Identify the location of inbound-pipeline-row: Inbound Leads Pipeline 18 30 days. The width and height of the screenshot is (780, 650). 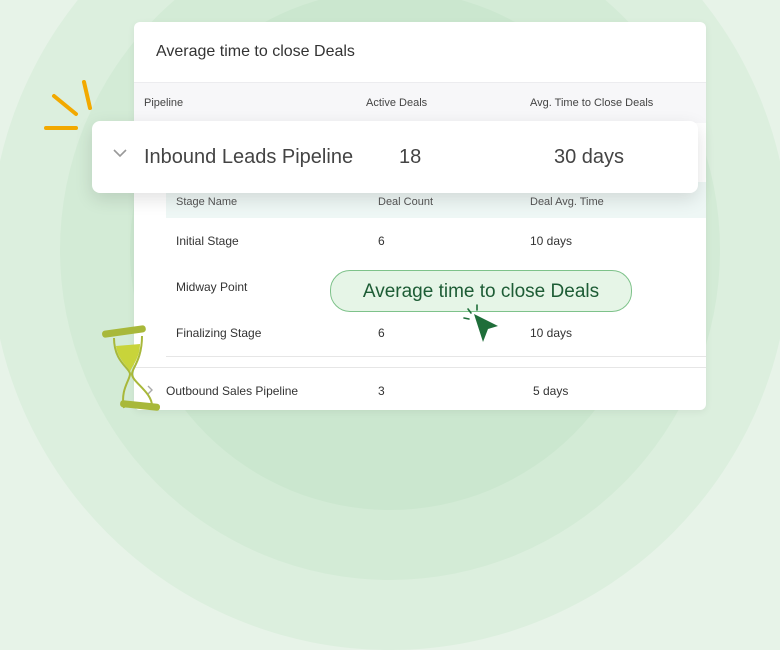
(395, 157).